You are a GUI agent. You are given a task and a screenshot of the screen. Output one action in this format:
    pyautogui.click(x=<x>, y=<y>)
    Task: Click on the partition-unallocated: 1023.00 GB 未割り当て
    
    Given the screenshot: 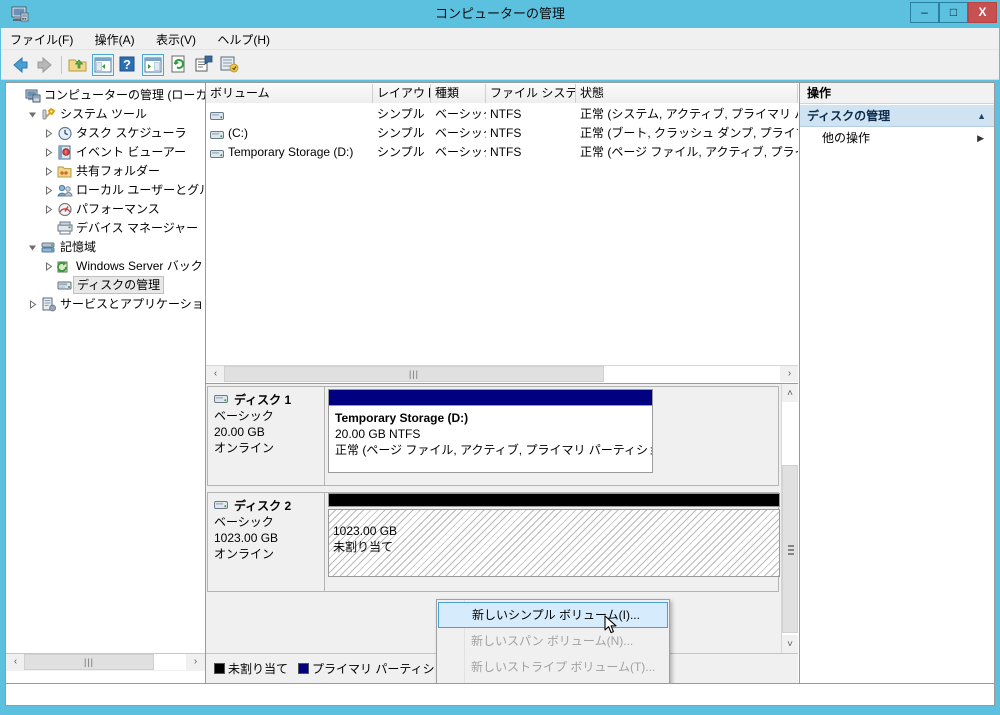 What is the action you would take?
    pyautogui.click(x=554, y=543)
    